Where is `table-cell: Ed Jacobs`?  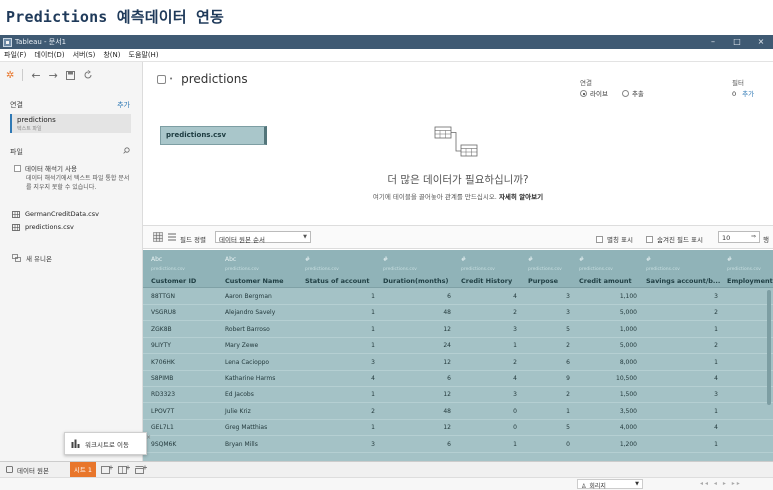
table-cell: Ed Jacobs is located at coordinates (239, 394).